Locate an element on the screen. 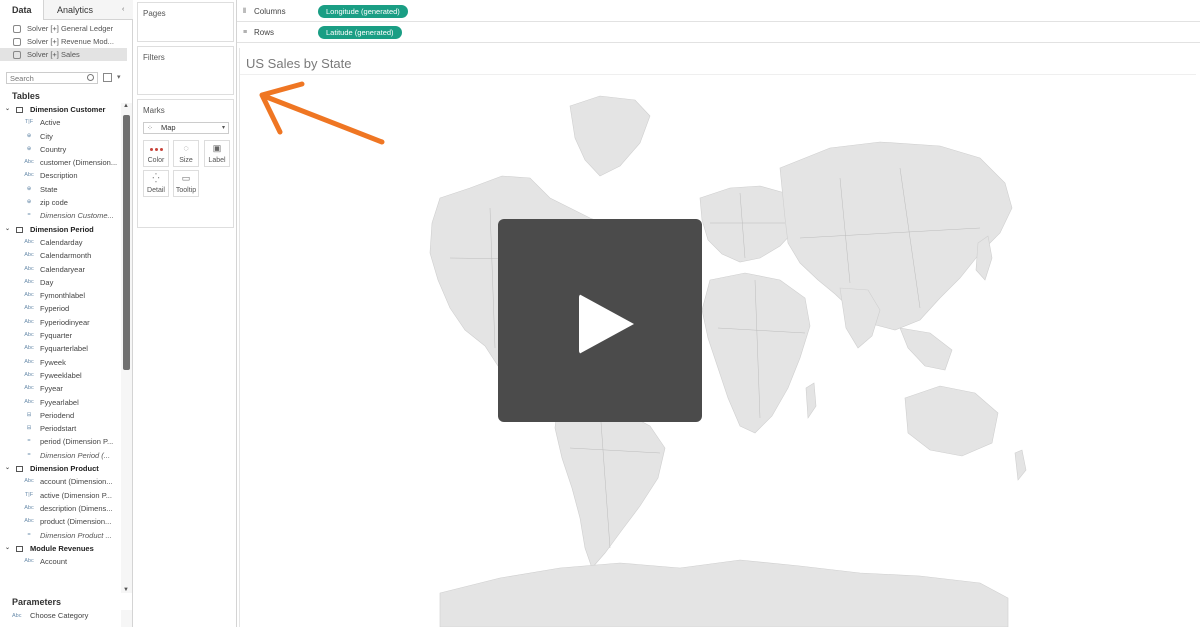 The width and height of the screenshot is (1200, 627). view-toggle-icon is located at coordinates (107, 77).